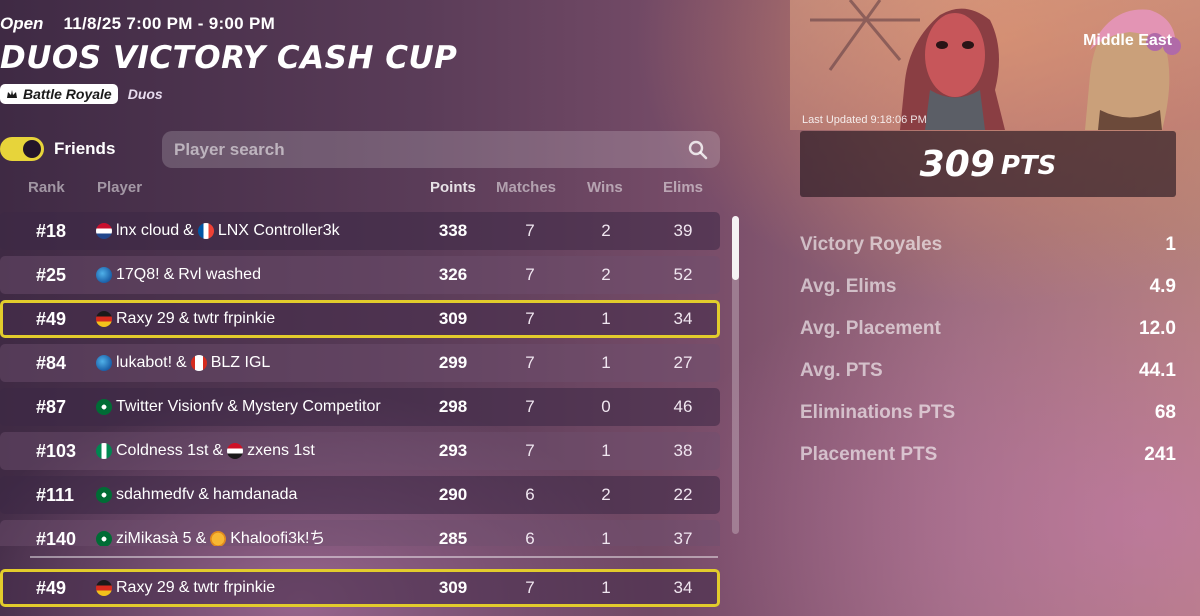 The height and width of the screenshot is (616, 1200). I want to click on wins-cell: 0, so click(606, 406).